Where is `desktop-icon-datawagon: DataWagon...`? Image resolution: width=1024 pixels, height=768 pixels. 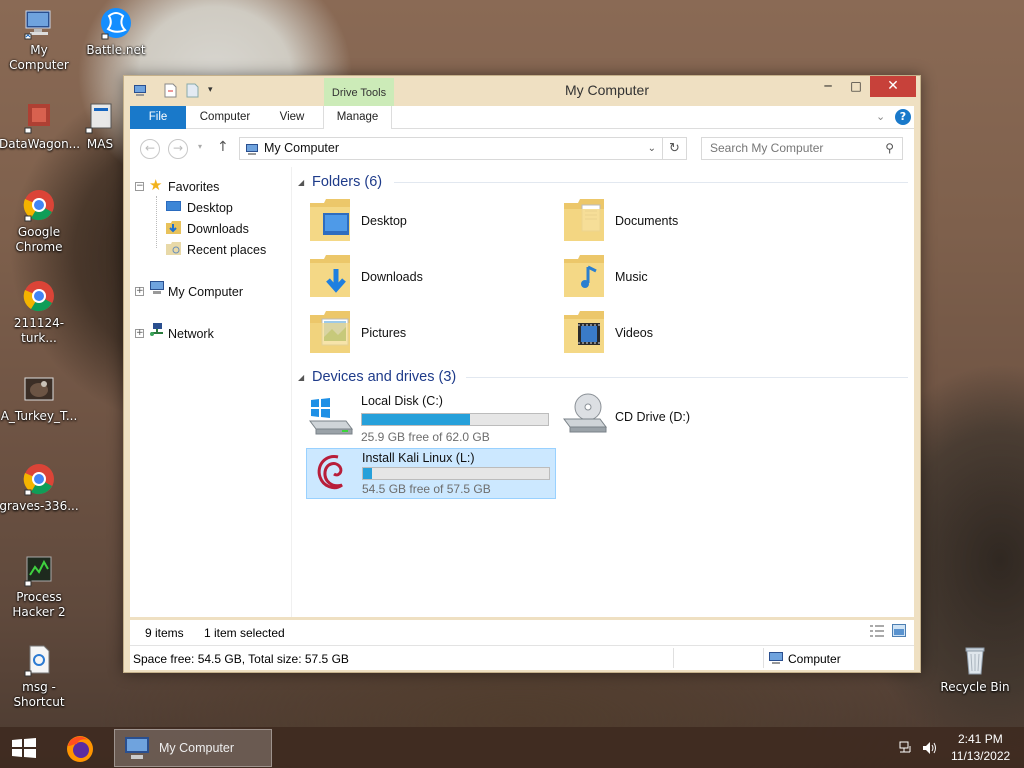 desktop-icon-datawagon: DataWagon... is located at coordinates (40, 126).